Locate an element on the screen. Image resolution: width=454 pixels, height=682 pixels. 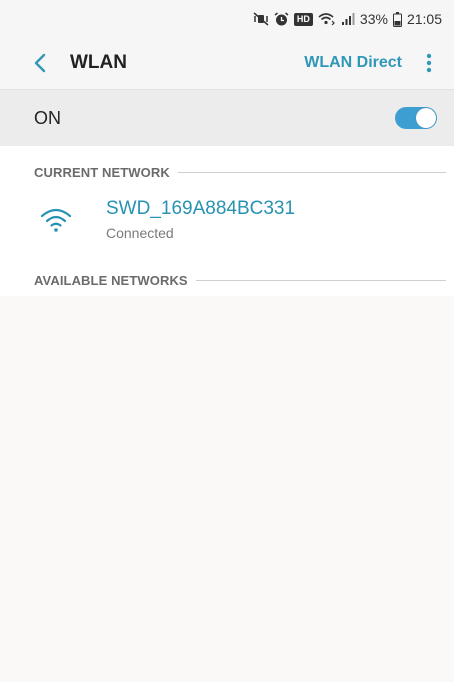
wlan-toggle-switch is located at coordinates (416, 118).